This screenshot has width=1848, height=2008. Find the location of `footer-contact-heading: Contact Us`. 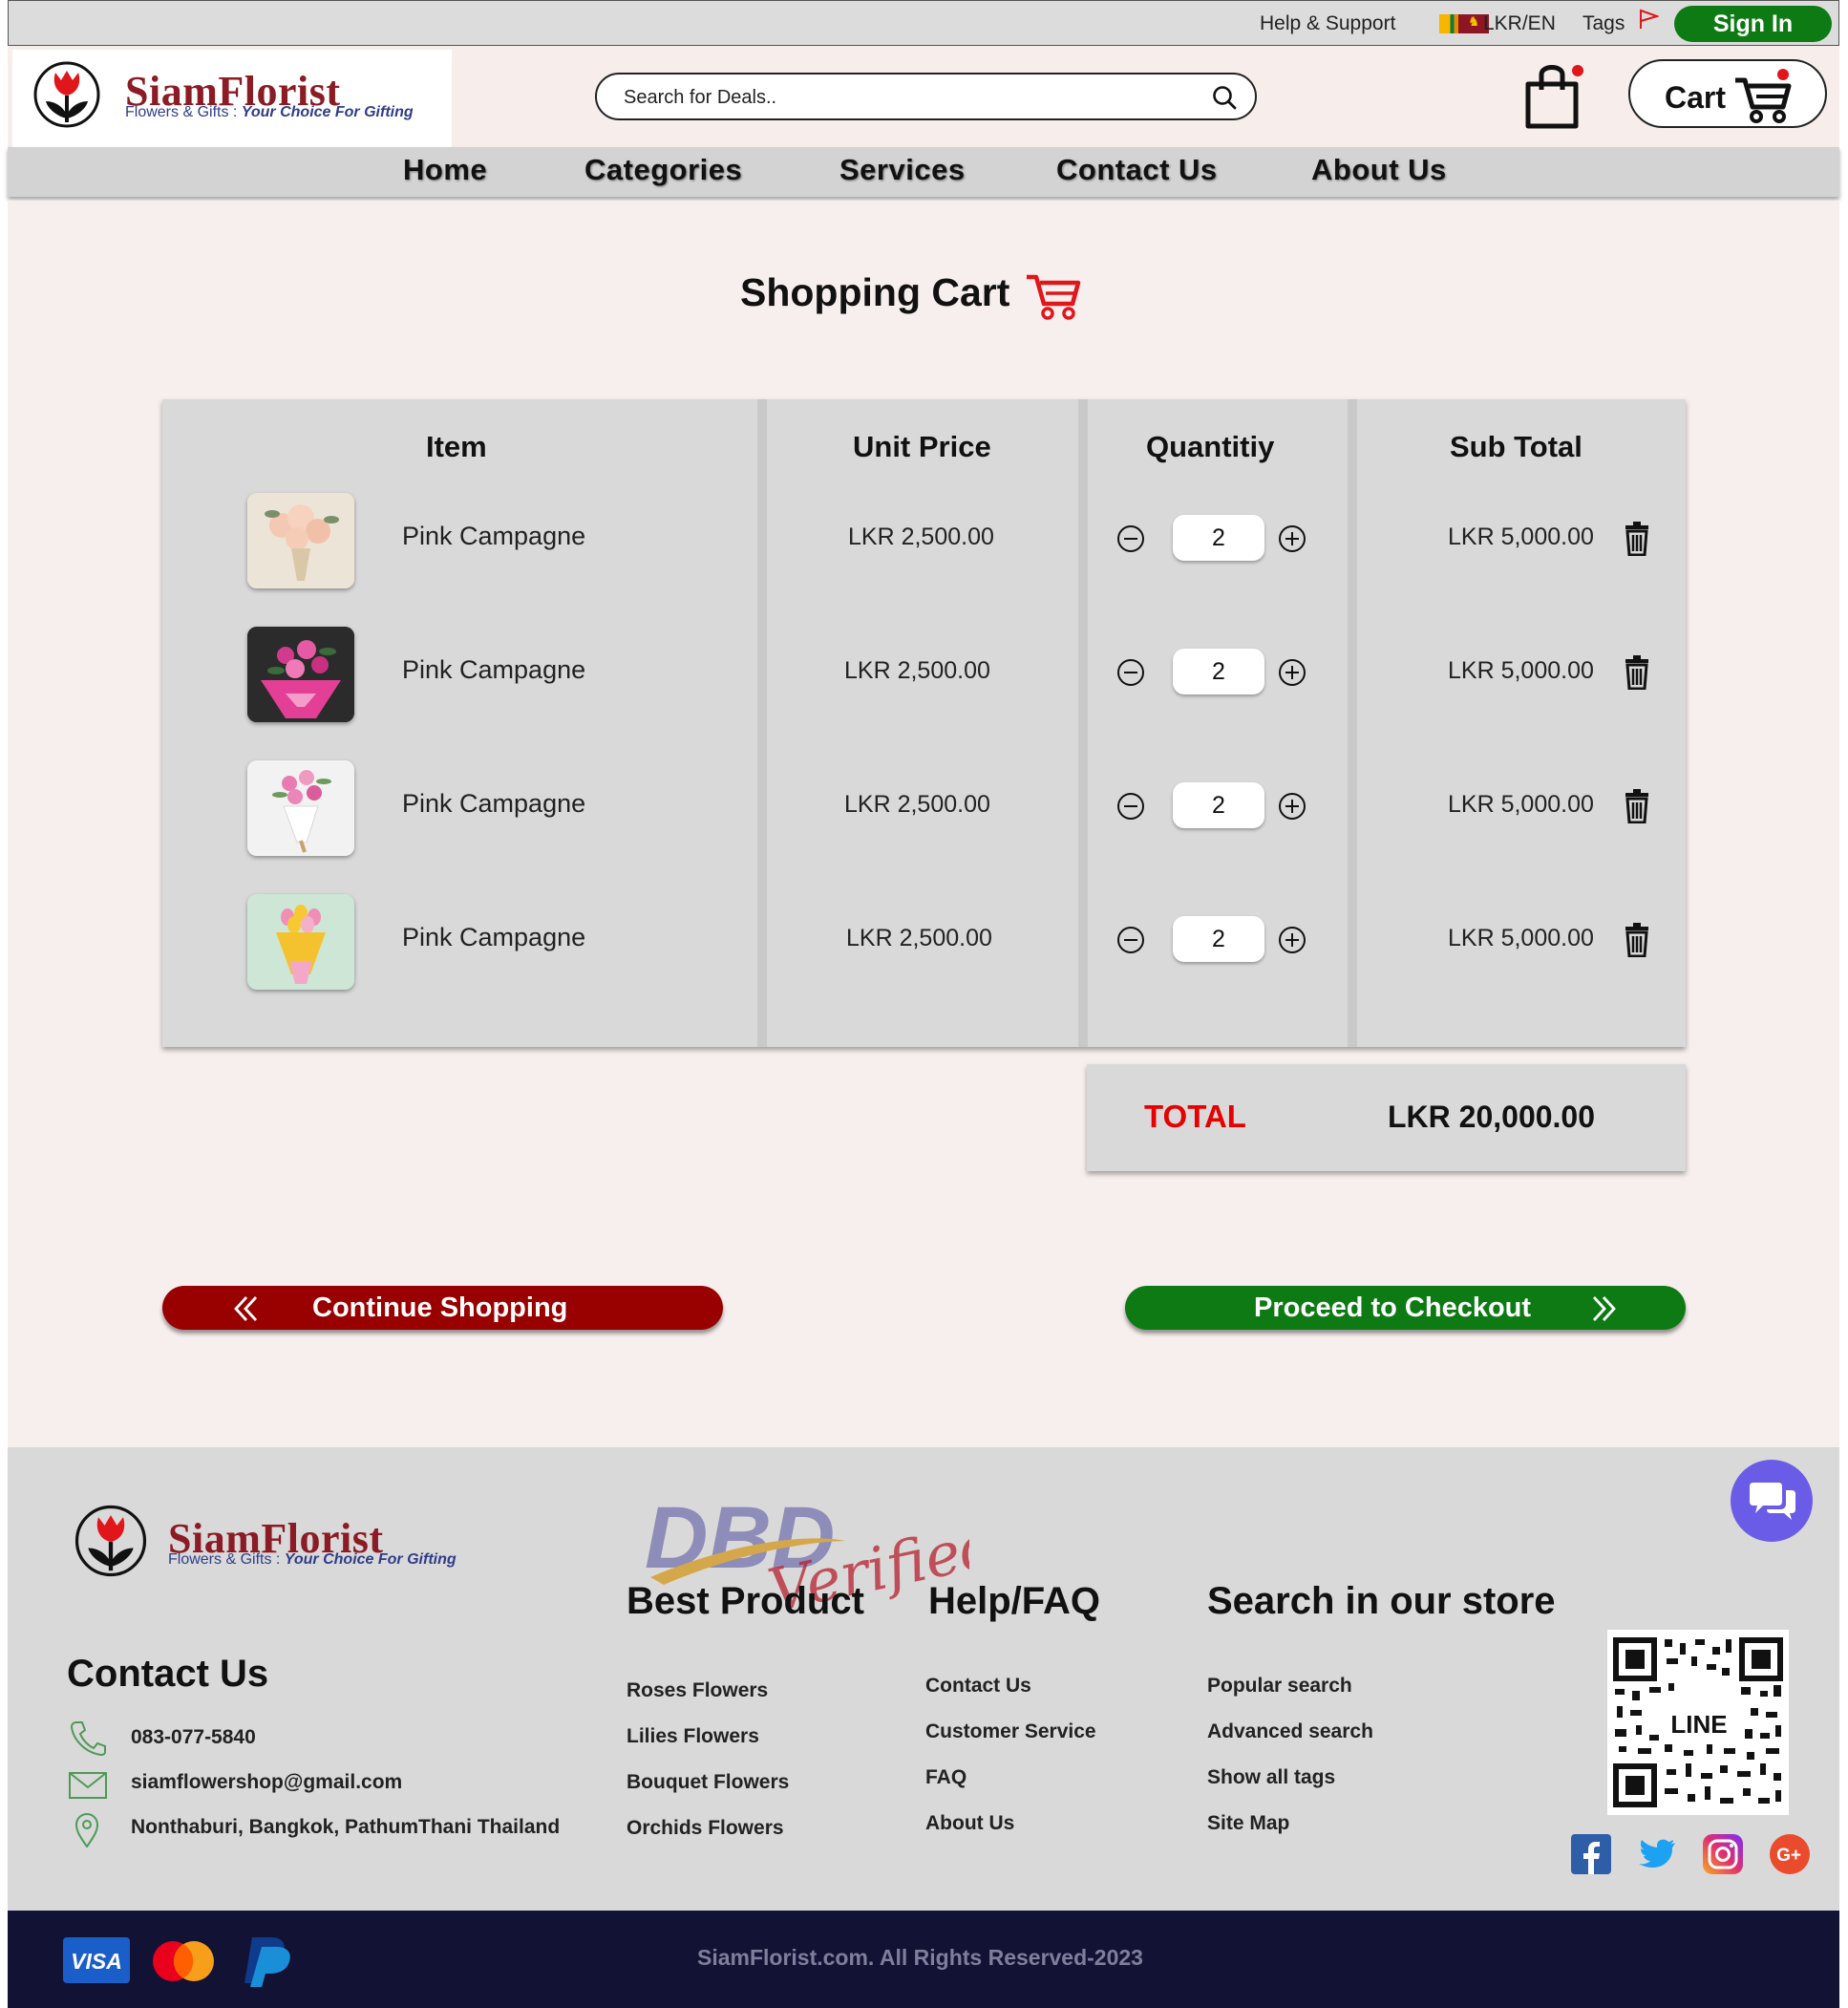

footer-contact-heading: Contact Us is located at coordinates (168, 1674).